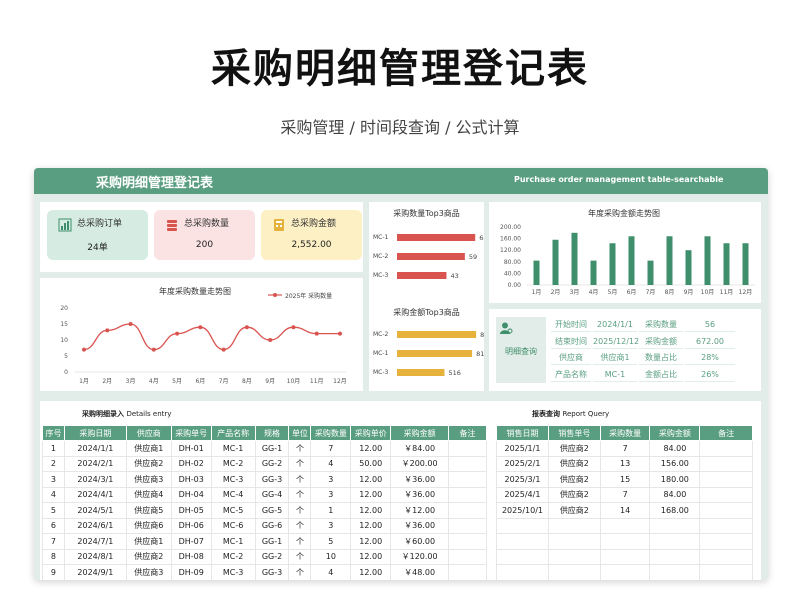 Image resolution: width=800 pixels, height=613 pixels. I want to click on table-cell: ￥84.00, so click(420, 448).